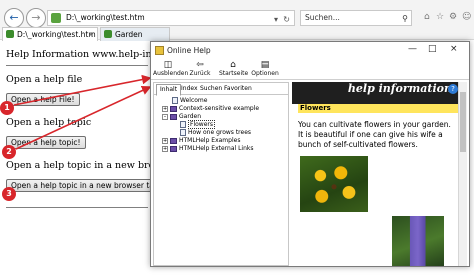 Image resolution: width=474 pixels, height=275 pixels. Describe the element at coordinates (462, 174) in the screenshot. I see `content-scrollbar` at that location.